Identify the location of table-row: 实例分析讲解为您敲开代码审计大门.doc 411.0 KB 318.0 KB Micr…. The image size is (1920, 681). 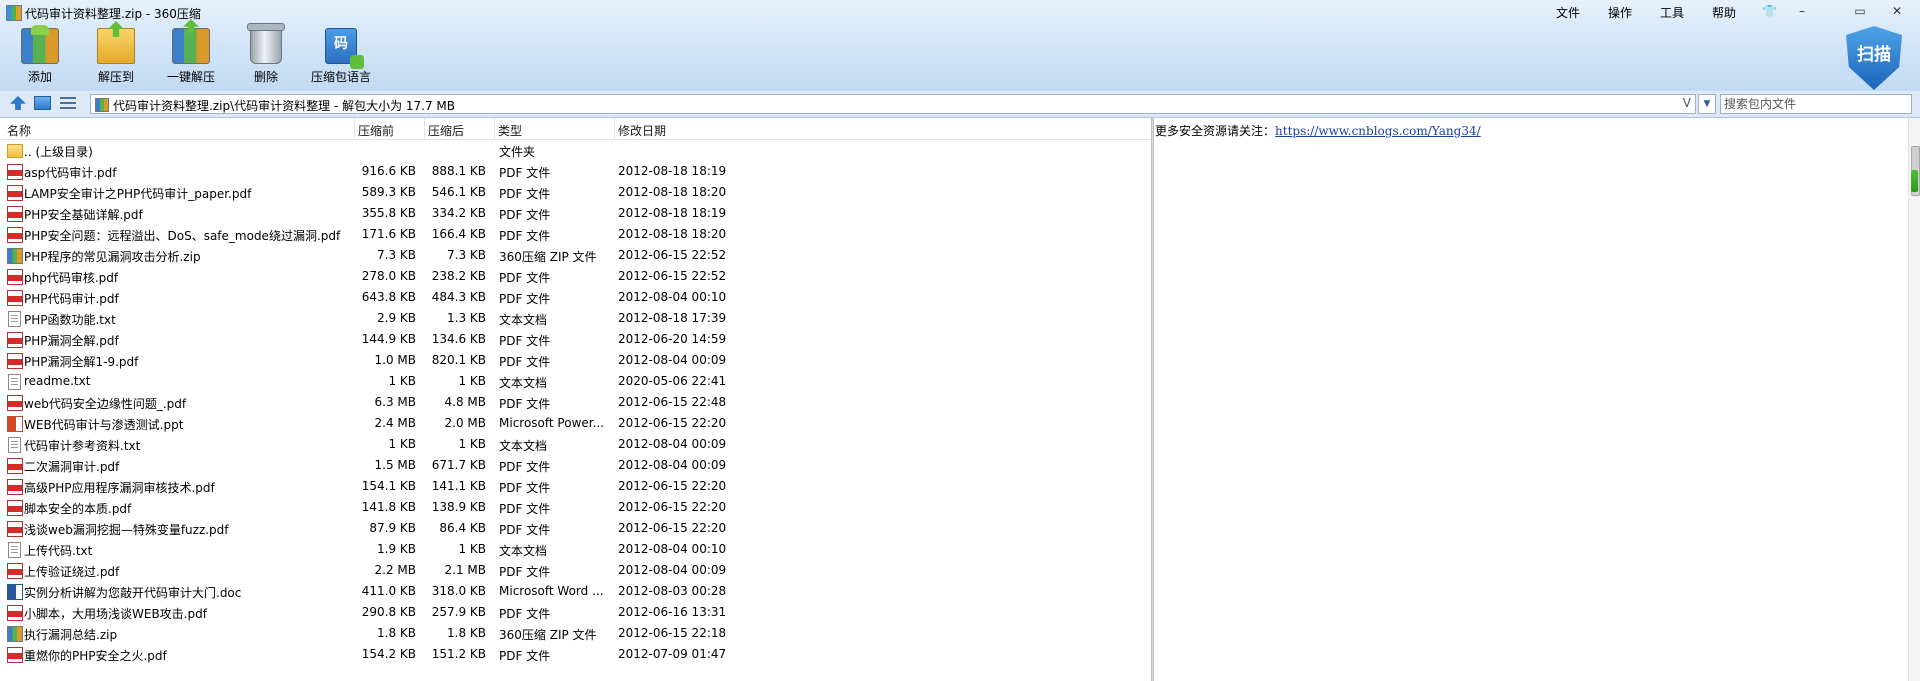
(575, 590).